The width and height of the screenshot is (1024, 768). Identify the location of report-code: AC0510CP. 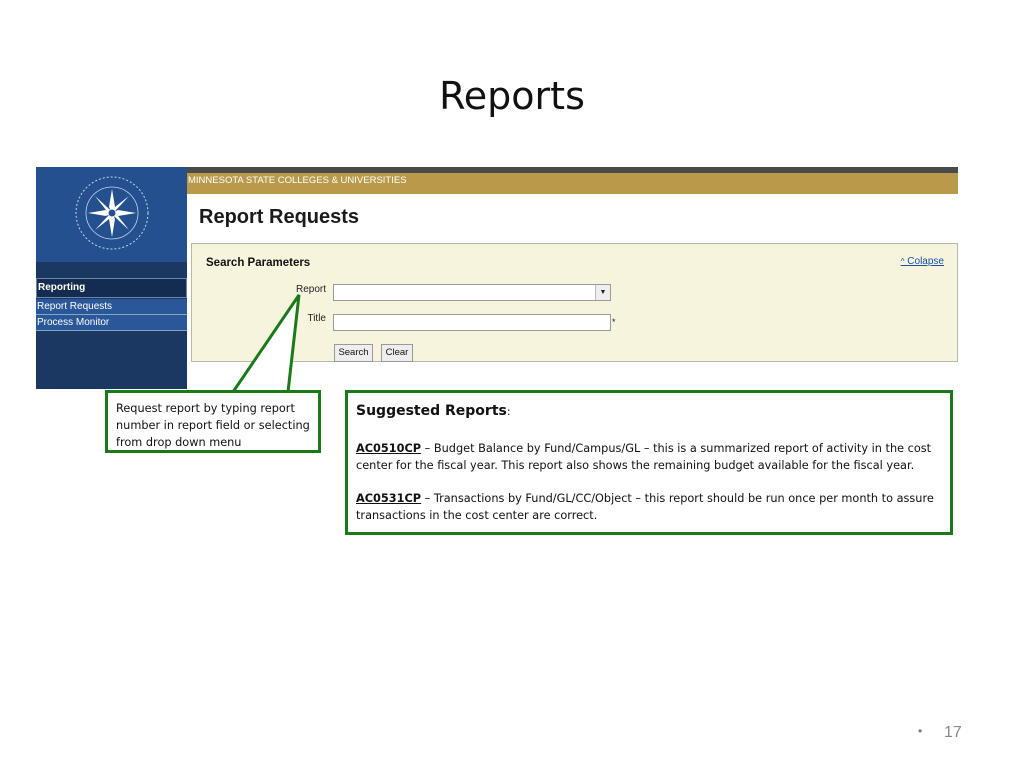
(389, 448).